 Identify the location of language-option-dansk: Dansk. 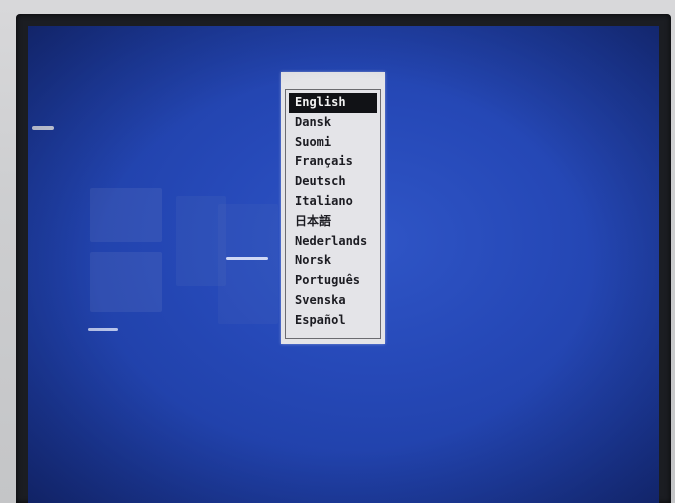
(333, 123).